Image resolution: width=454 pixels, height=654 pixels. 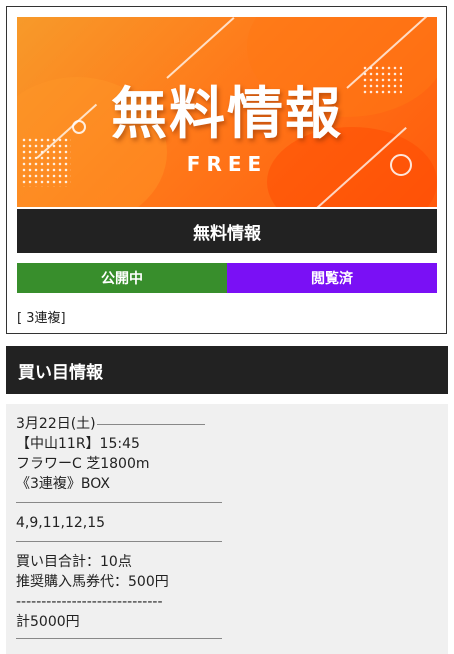 What do you see at coordinates (63, 484) in the screenshot?
I see `bet-type: 《3連複》BOX` at bounding box center [63, 484].